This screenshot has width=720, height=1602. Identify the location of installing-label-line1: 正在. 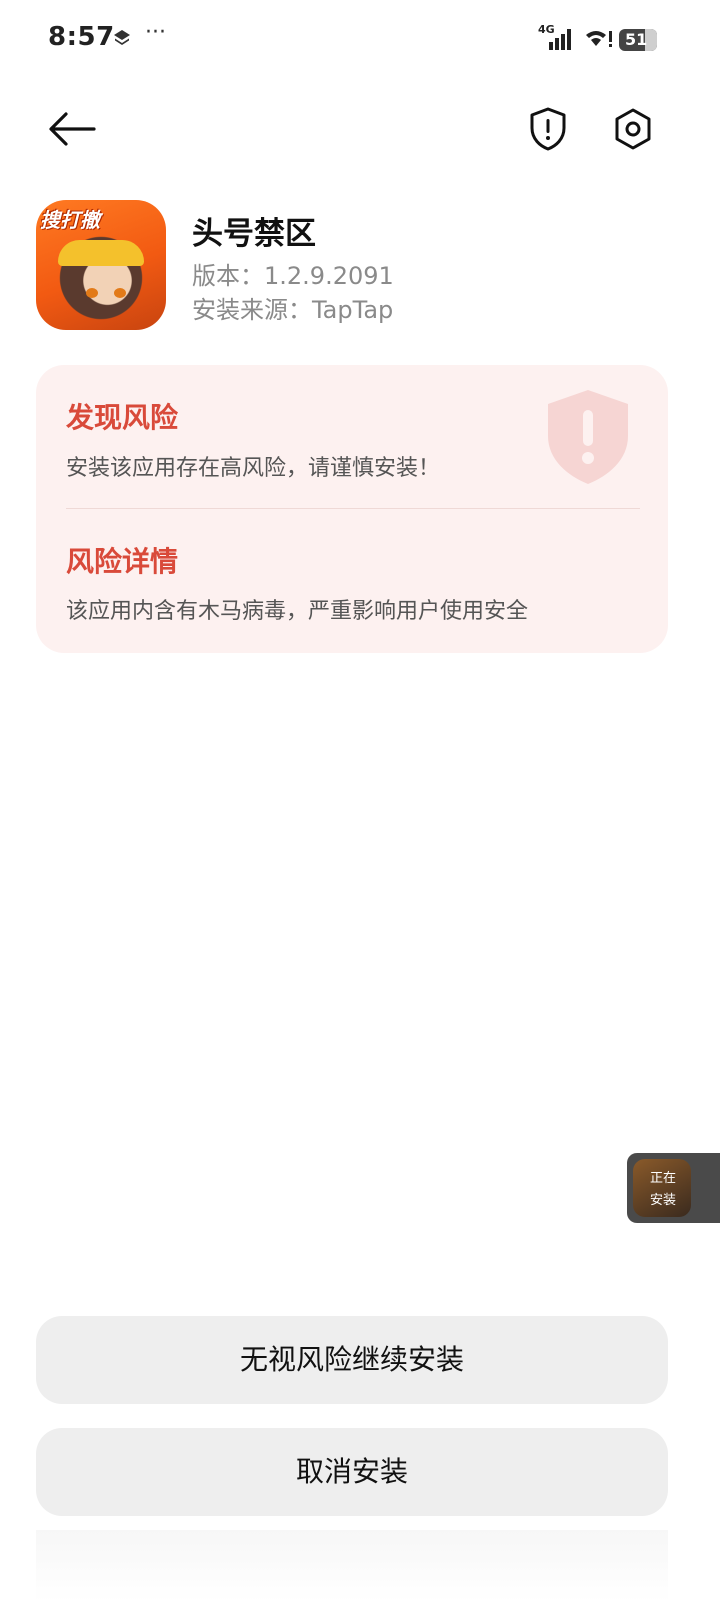
(662, 1178).